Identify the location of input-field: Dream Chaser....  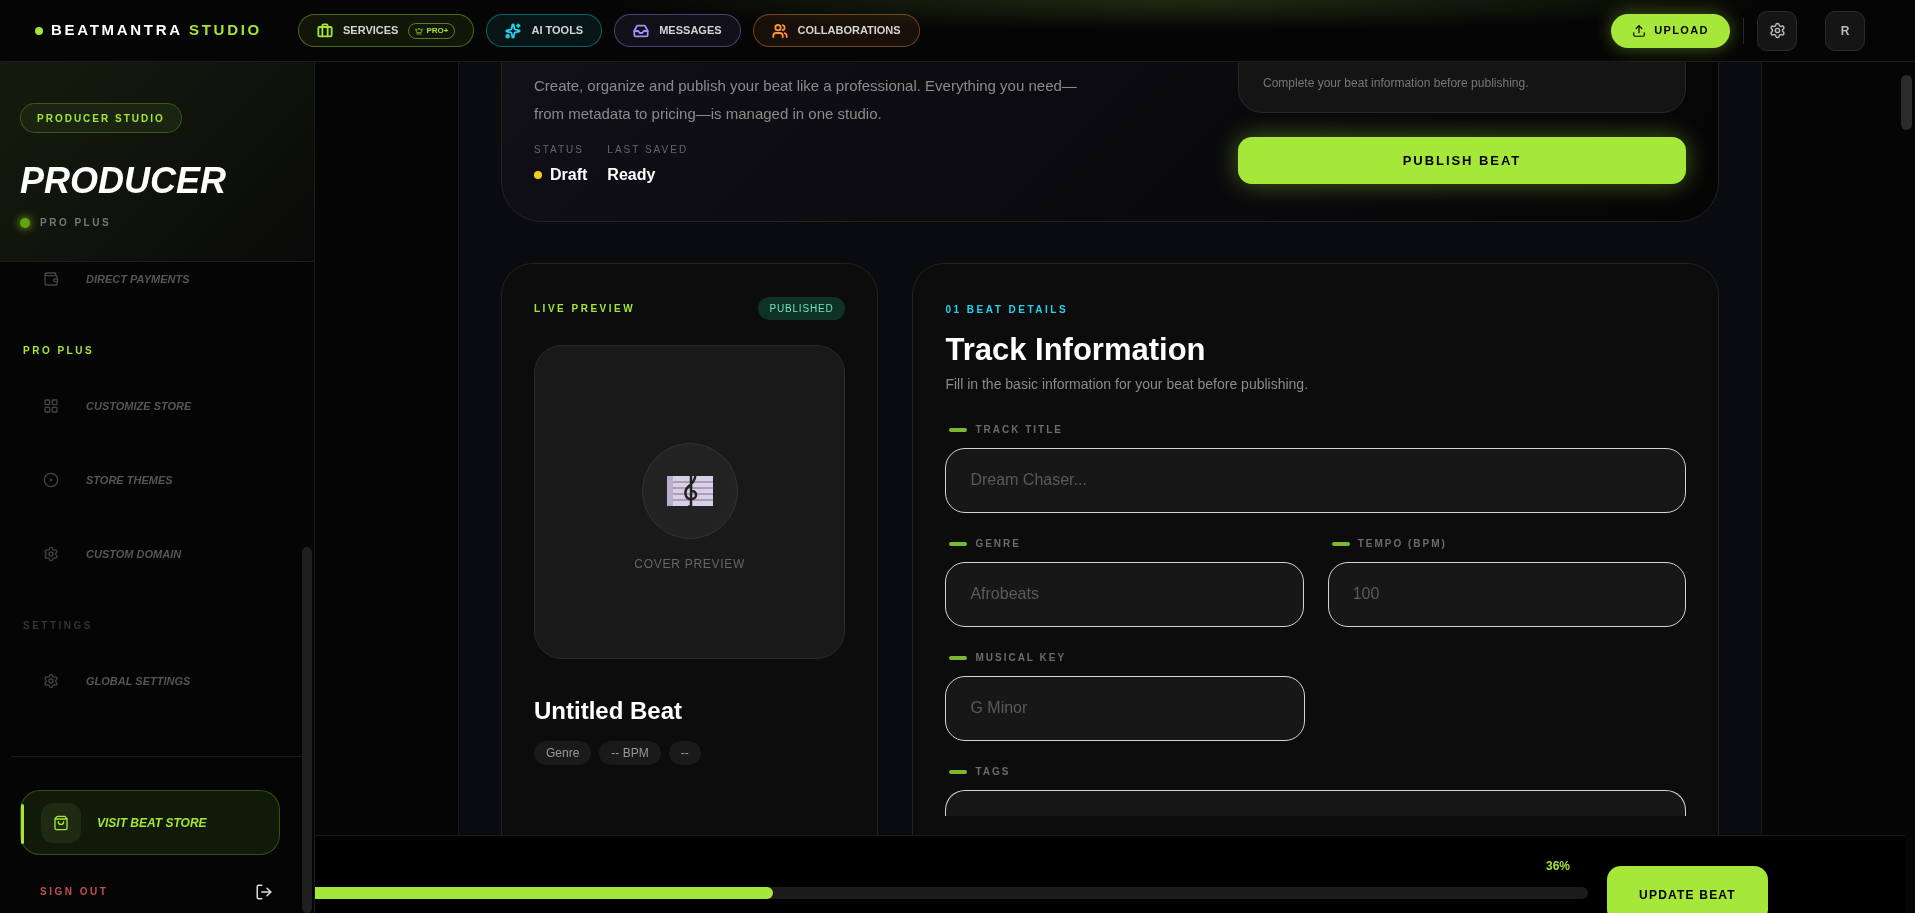
(1315, 480).